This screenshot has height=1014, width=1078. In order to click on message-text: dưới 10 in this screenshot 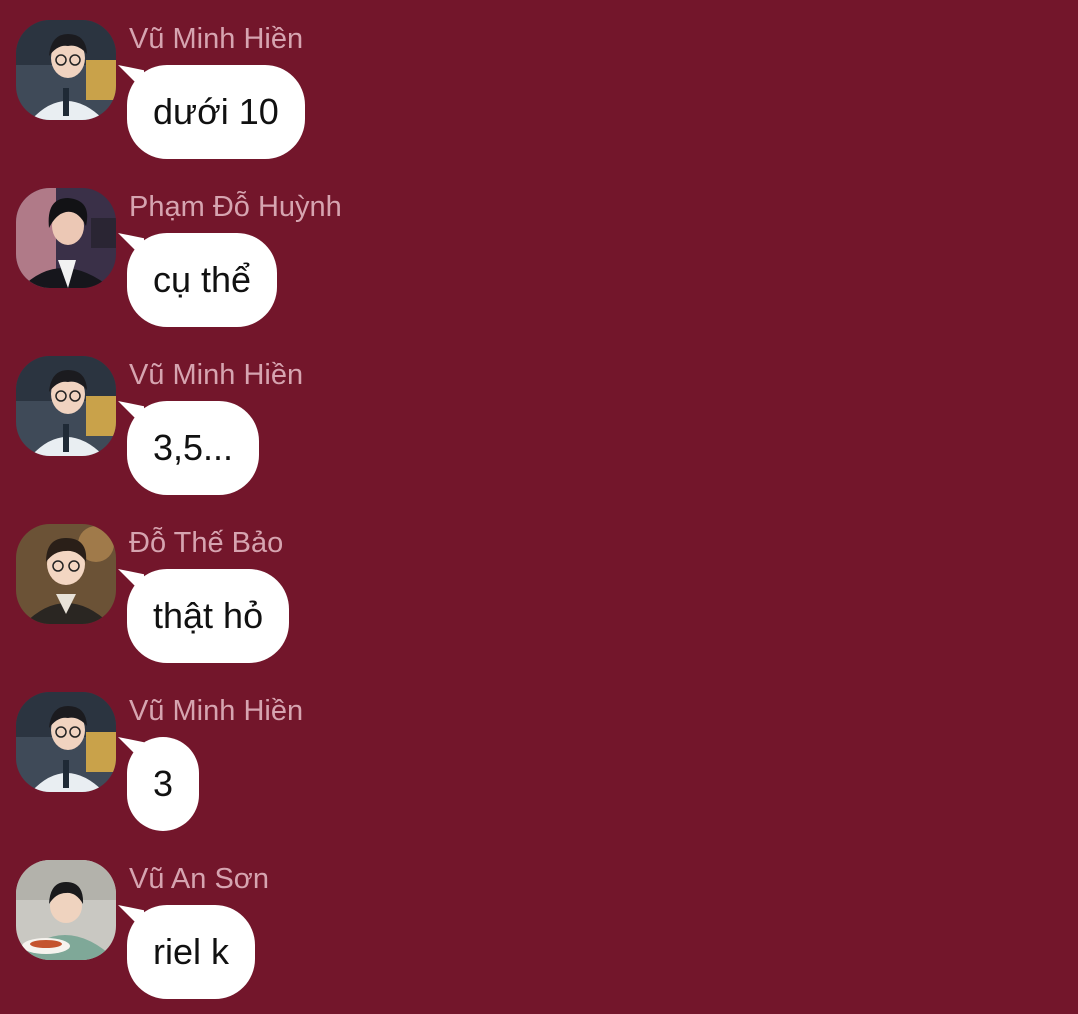, I will do `click(216, 111)`.